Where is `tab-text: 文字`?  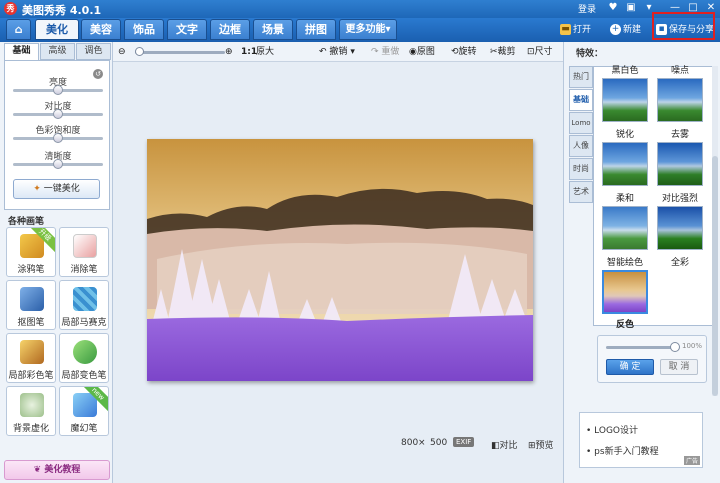 tab-text: 文字 is located at coordinates (187, 29).